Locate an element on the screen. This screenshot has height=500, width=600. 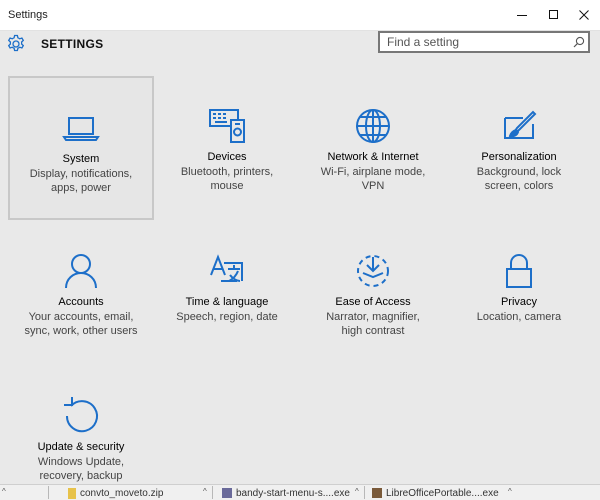
taskbar-item-label: bandy-start-menu-s....exe is located at coordinates (293, 493).